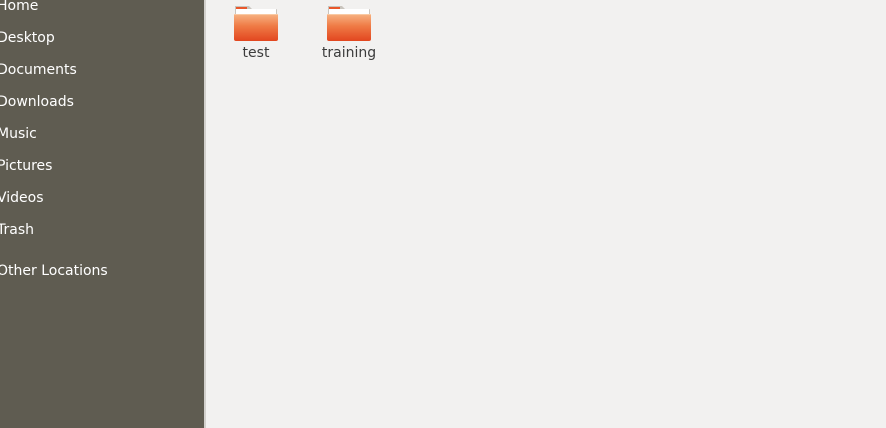  What do you see at coordinates (37, 102) in the screenshot?
I see `sidebar-item-label: Downloads` at bounding box center [37, 102].